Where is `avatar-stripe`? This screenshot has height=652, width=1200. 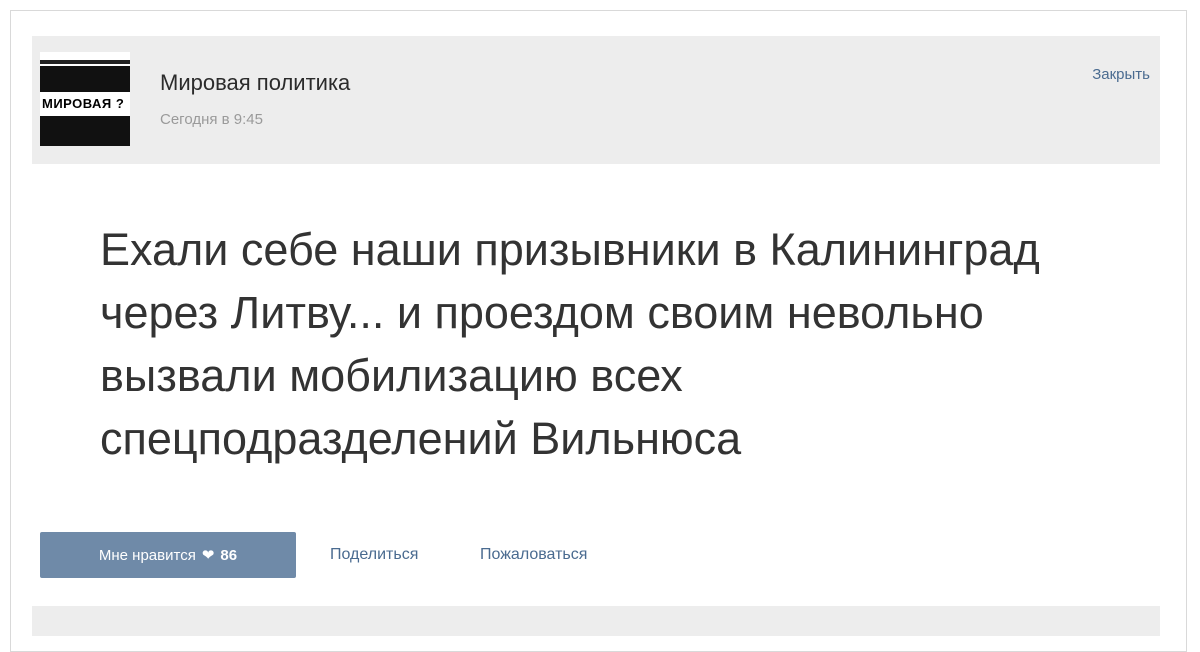 avatar-stripe is located at coordinates (85, 62).